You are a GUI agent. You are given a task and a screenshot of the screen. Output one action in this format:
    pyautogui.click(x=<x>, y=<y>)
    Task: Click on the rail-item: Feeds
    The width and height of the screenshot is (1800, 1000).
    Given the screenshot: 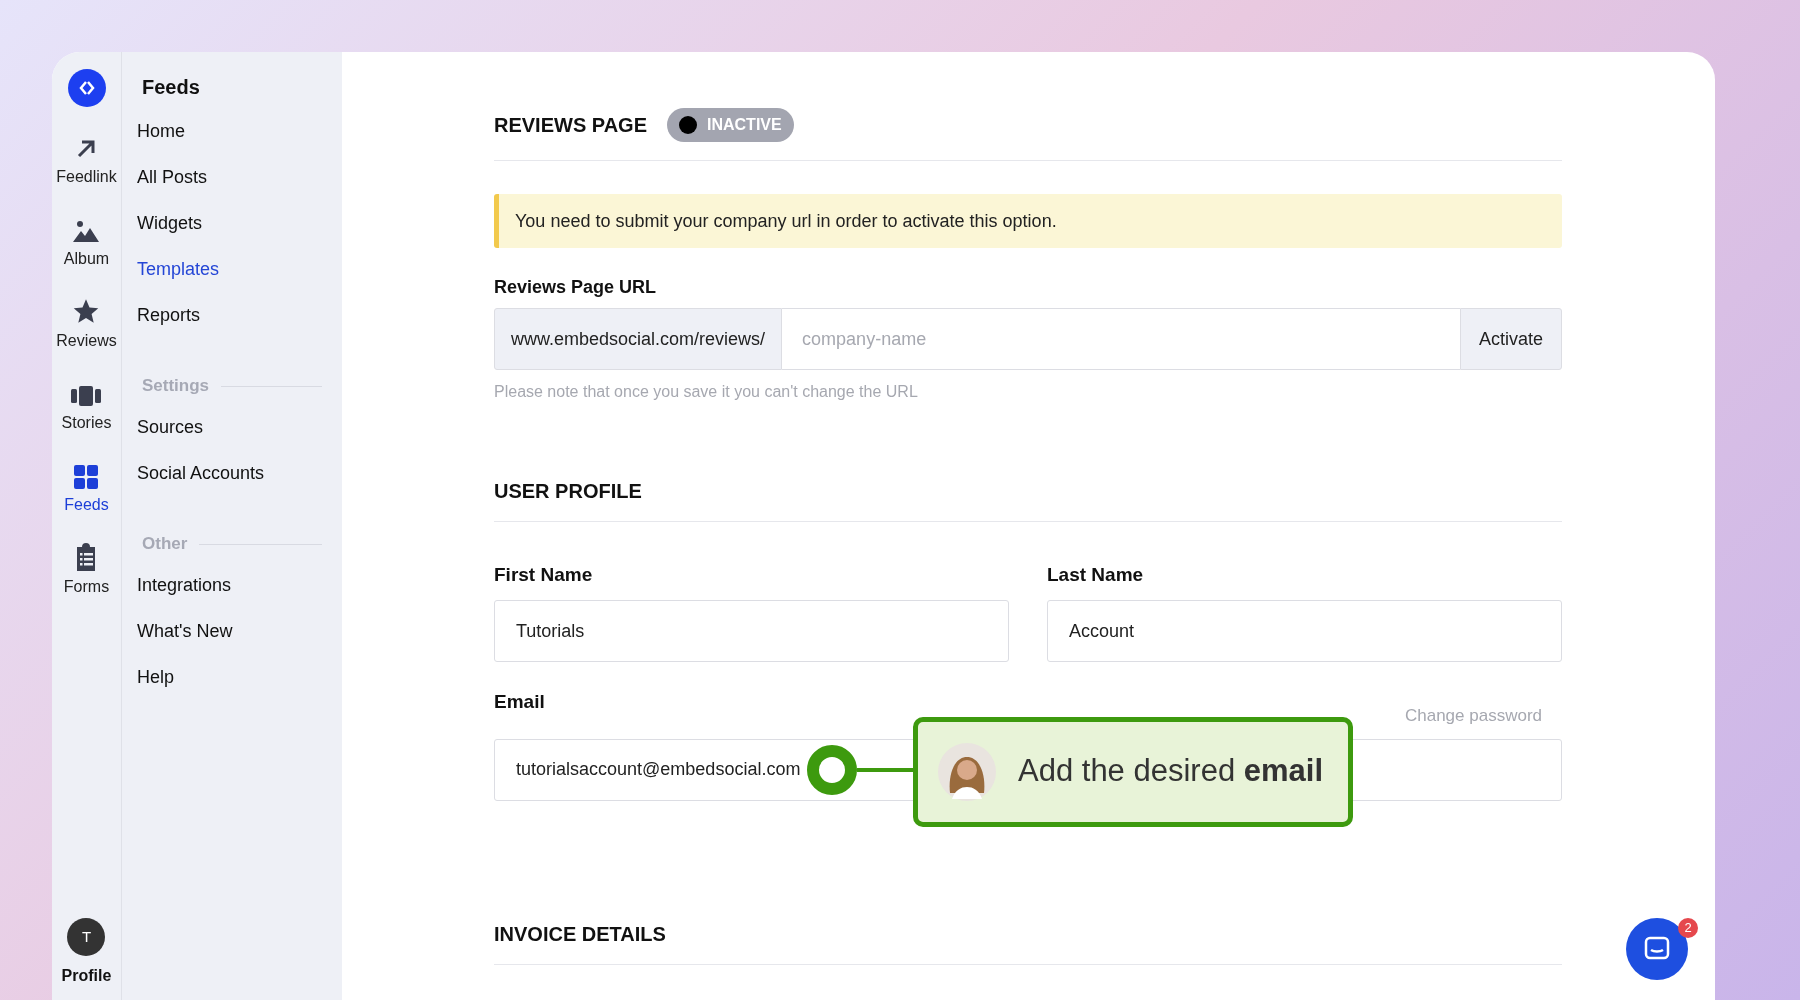 What is the action you would take?
    pyautogui.click(x=86, y=486)
    